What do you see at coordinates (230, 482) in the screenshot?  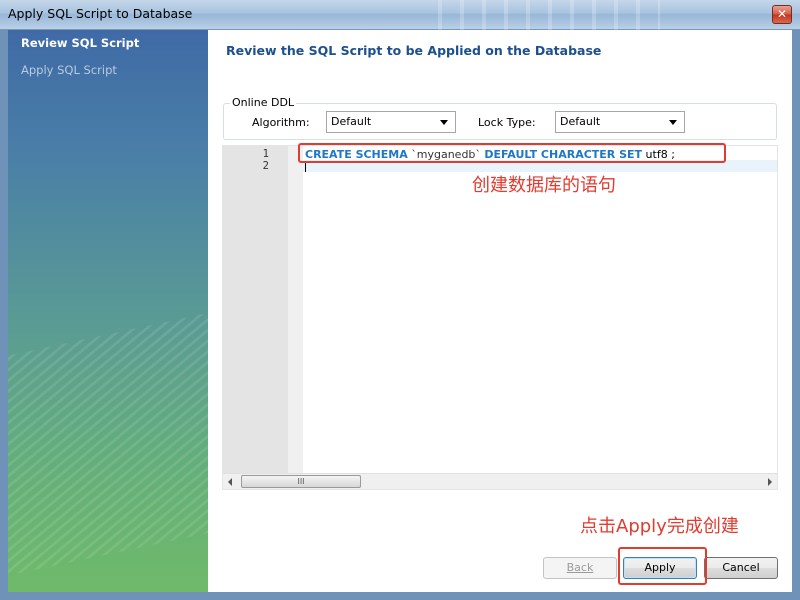 I see `scroll-left-icon` at bounding box center [230, 482].